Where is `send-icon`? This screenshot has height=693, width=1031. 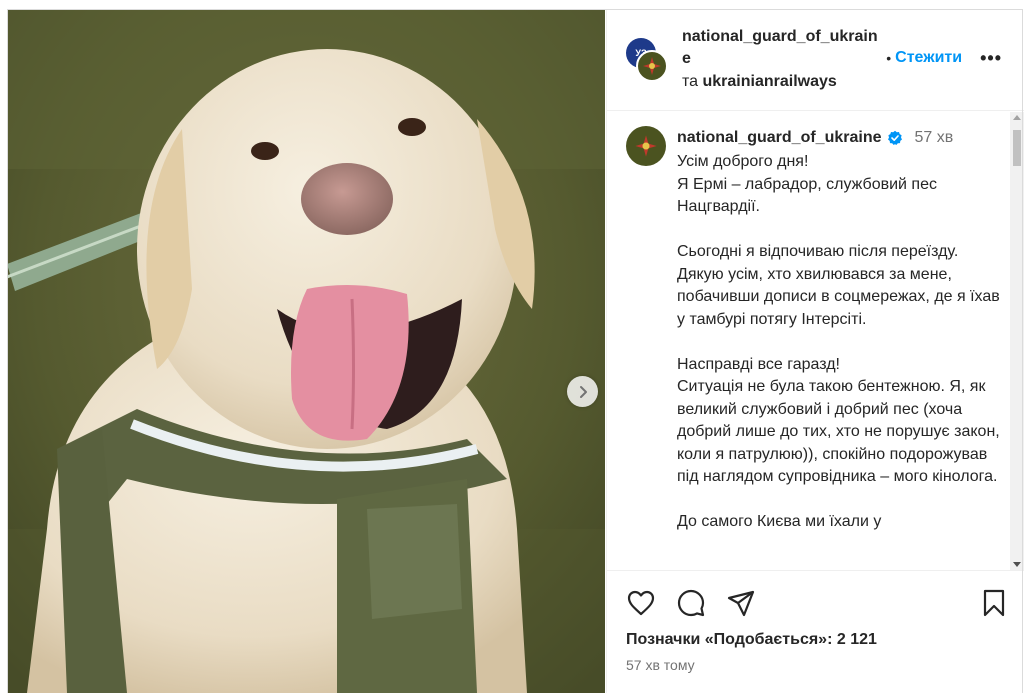
send-icon is located at coordinates (741, 603).